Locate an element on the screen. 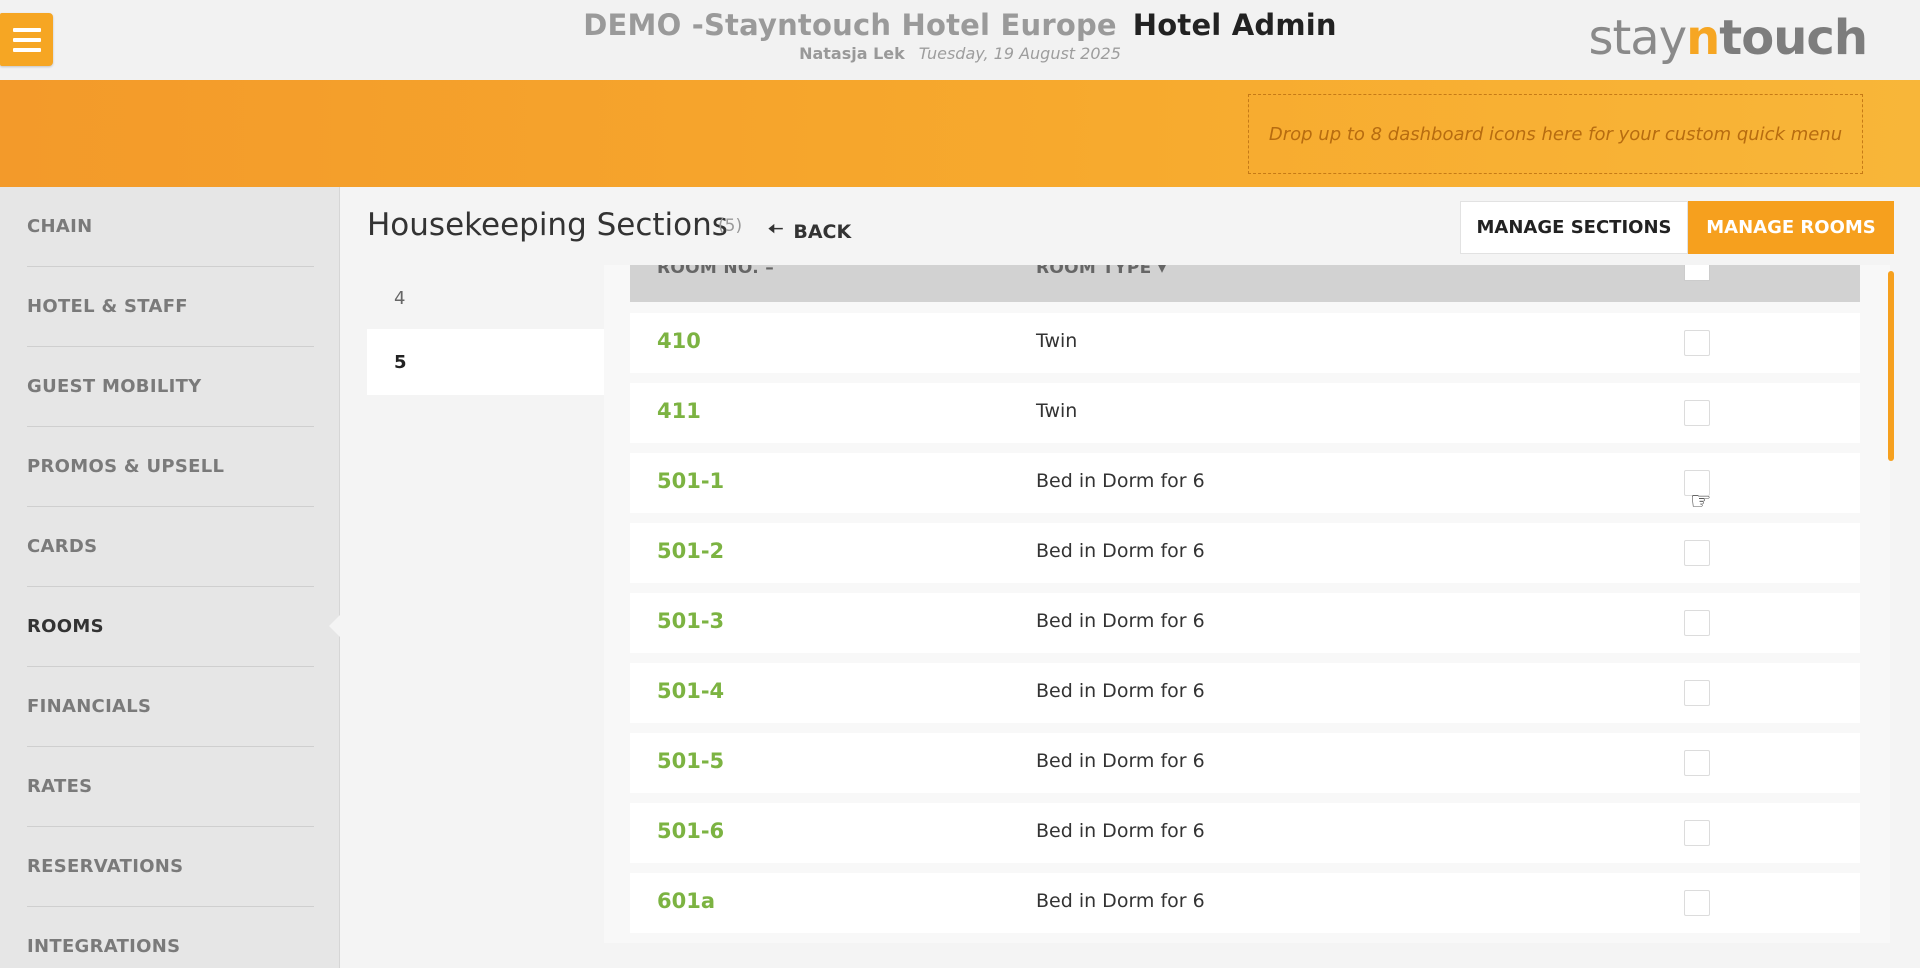  hand-cursor-icon: ☞ is located at coordinates (1701, 501).